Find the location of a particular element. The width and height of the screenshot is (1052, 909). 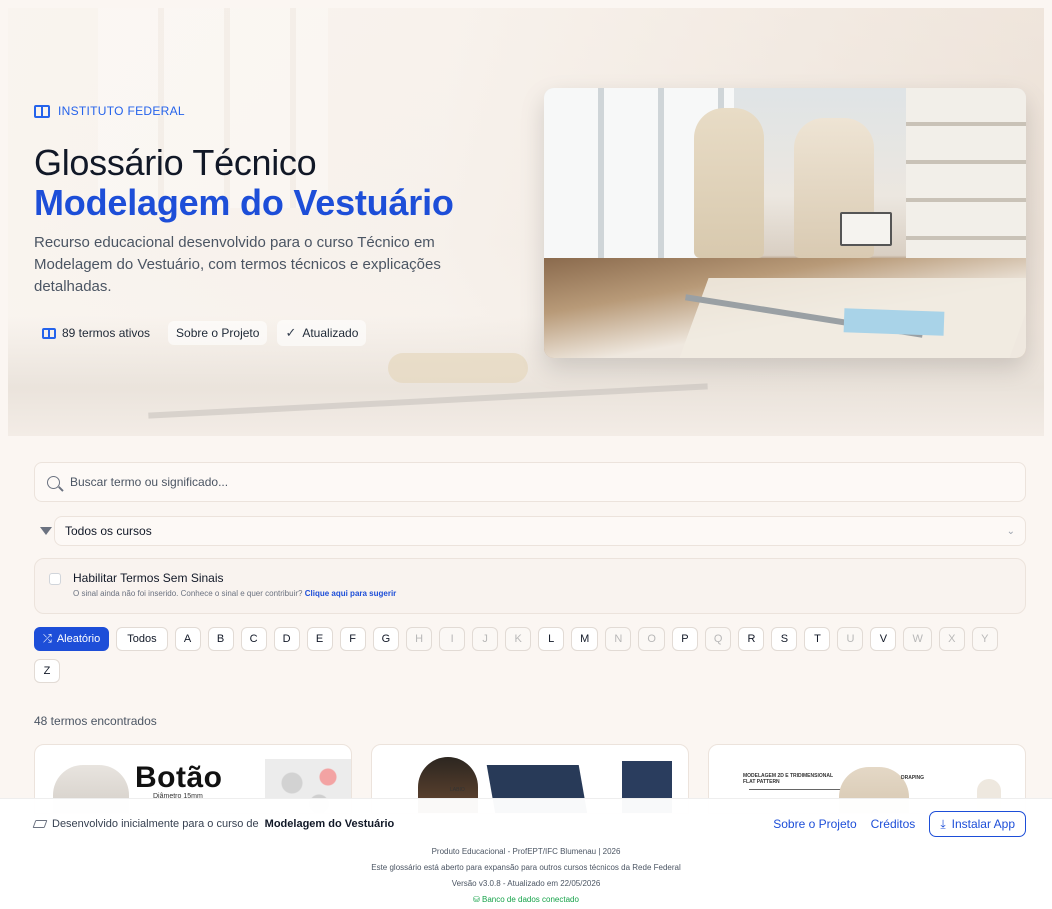

chevron-down-icon: ⌄ is located at coordinates (1010, 531).